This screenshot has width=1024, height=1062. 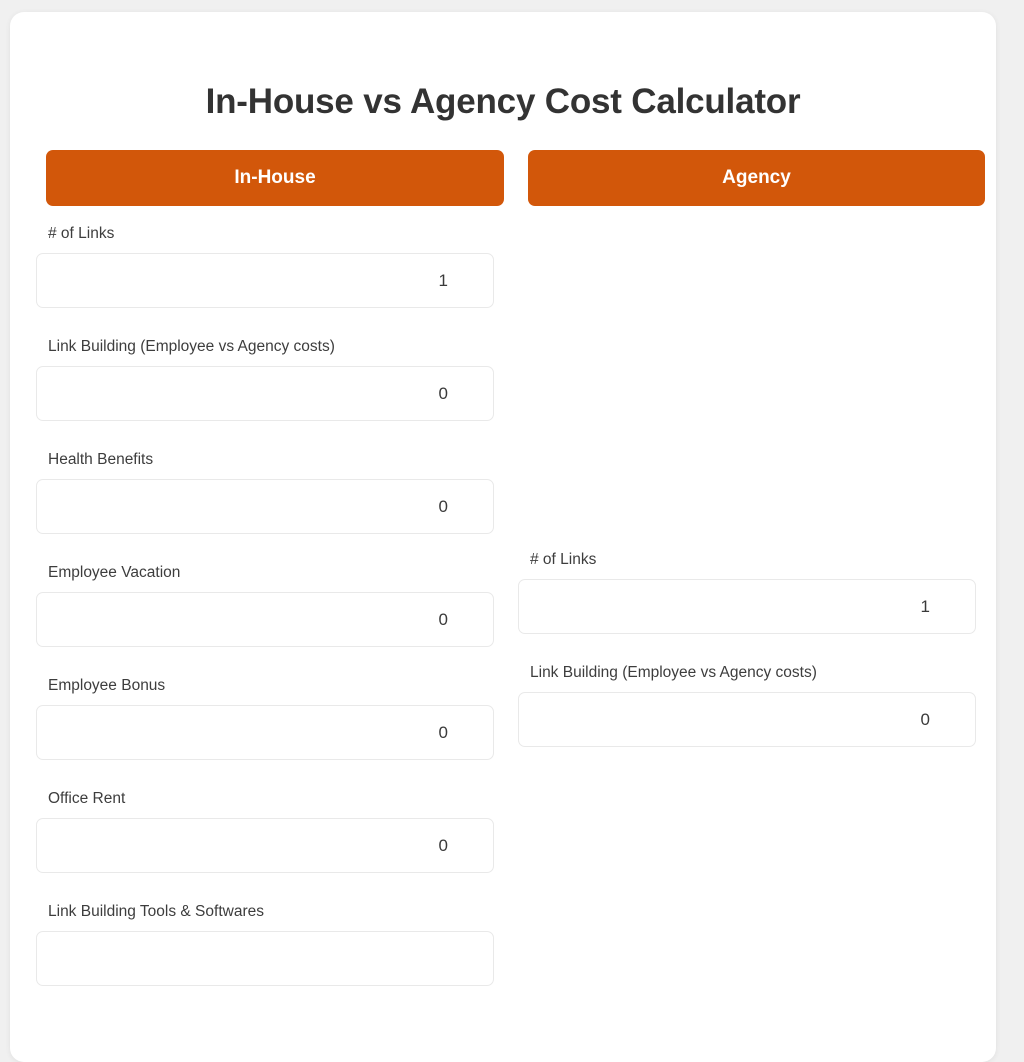 I want to click on input-in-house-employee-bonus, so click(x=265, y=732).